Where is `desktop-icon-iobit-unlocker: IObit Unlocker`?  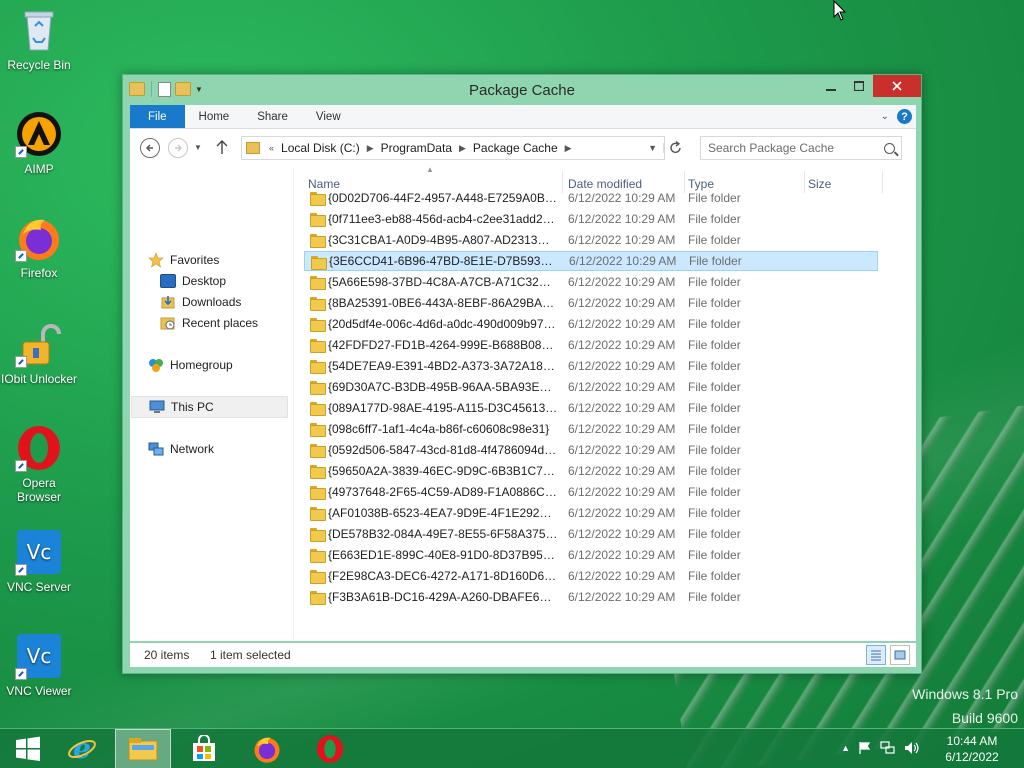 desktop-icon-iobit-unlocker: IObit Unlocker is located at coordinates (39, 353).